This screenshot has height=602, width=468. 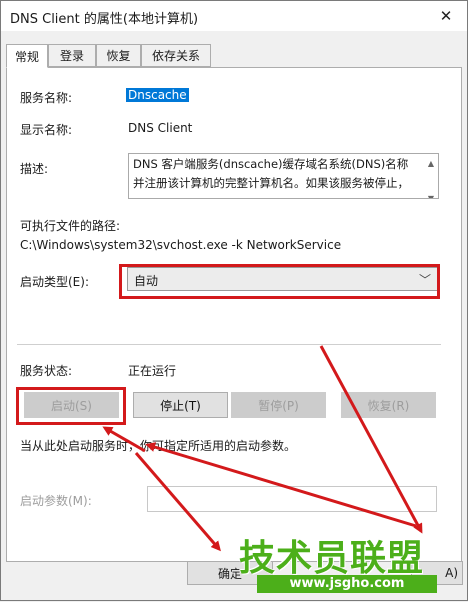 What do you see at coordinates (332, 558) in the screenshot?
I see `watermark-text: 技术员联盟` at bounding box center [332, 558].